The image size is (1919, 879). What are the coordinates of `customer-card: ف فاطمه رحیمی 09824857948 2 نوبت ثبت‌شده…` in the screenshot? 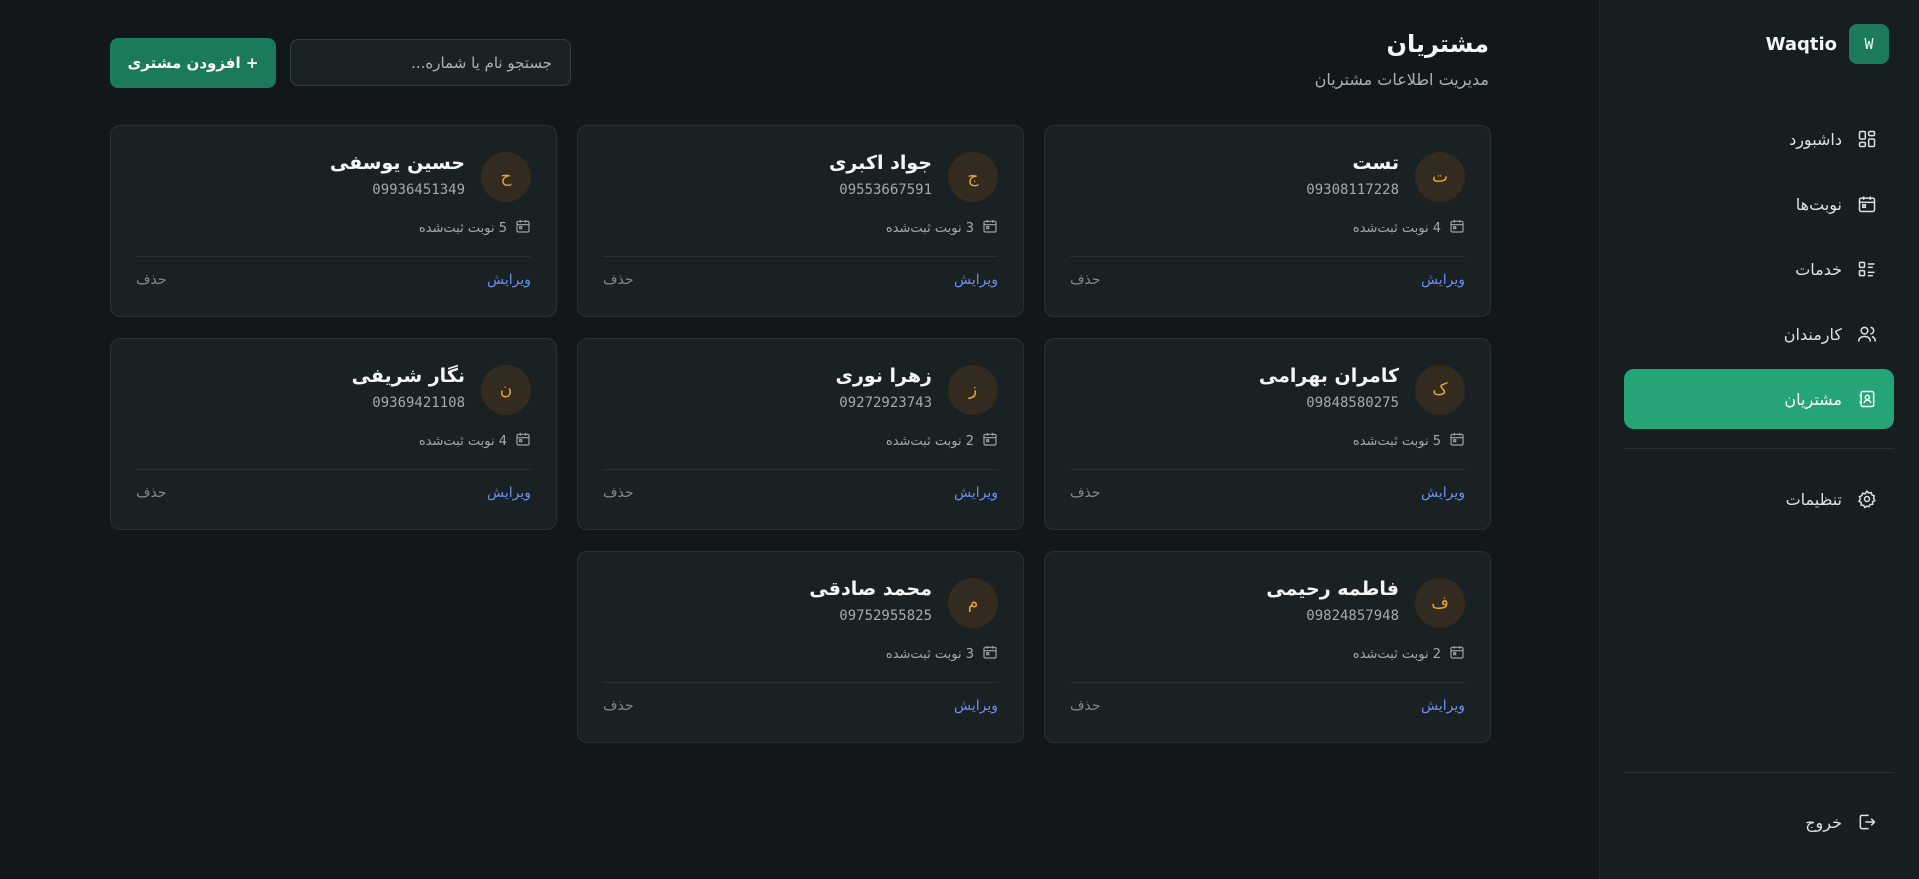 It's located at (1267, 647).